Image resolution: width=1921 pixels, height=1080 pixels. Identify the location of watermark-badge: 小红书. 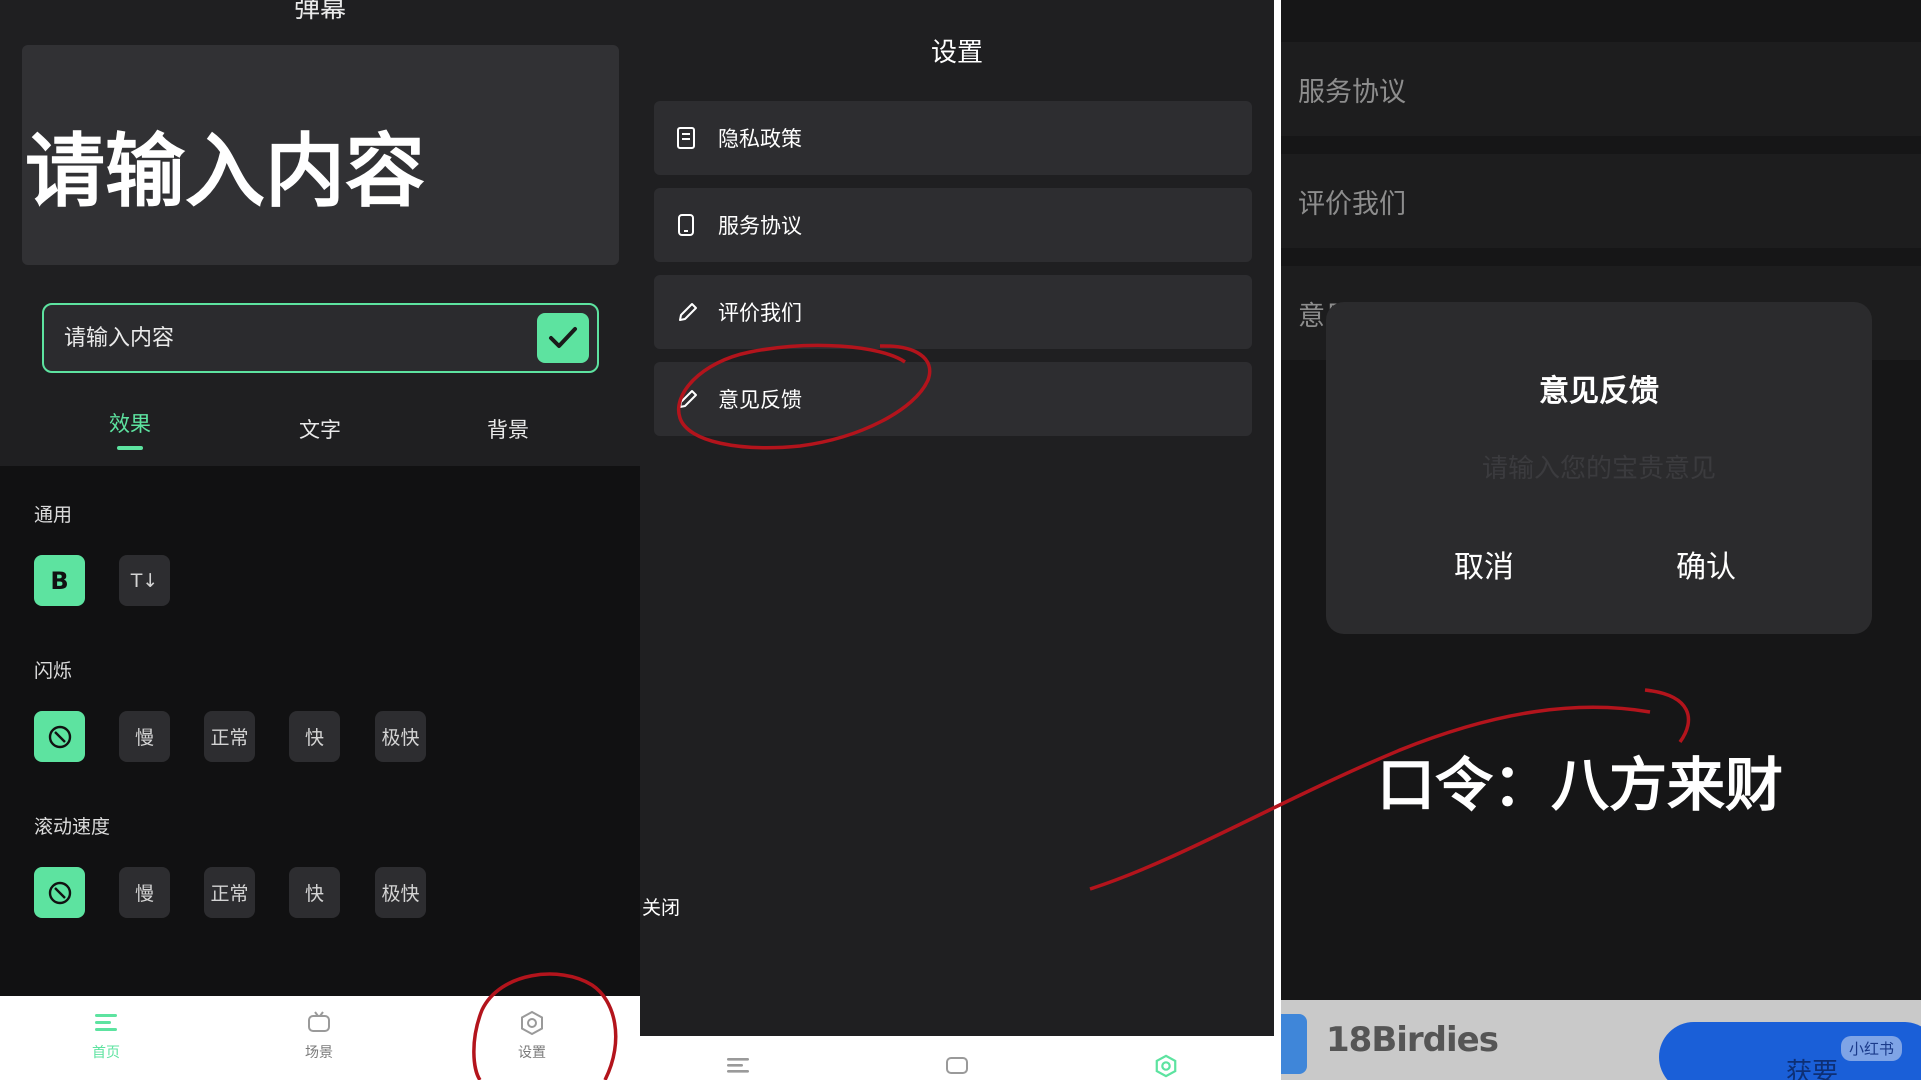
(1872, 1048).